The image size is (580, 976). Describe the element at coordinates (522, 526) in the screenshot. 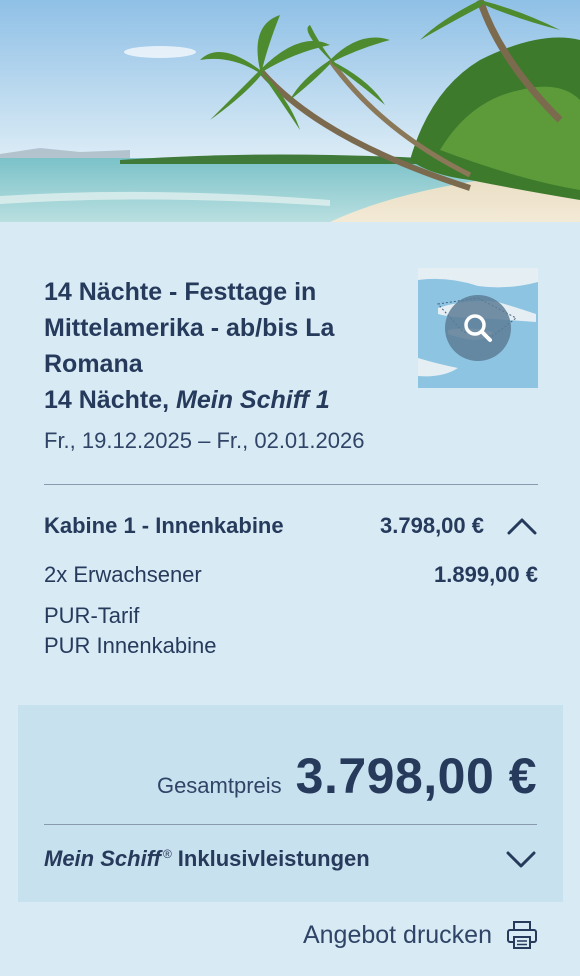

I see `chevron-up-icon` at that location.